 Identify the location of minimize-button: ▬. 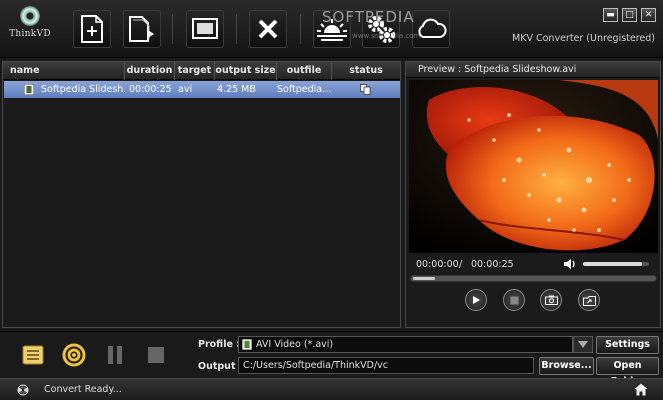
(610, 15).